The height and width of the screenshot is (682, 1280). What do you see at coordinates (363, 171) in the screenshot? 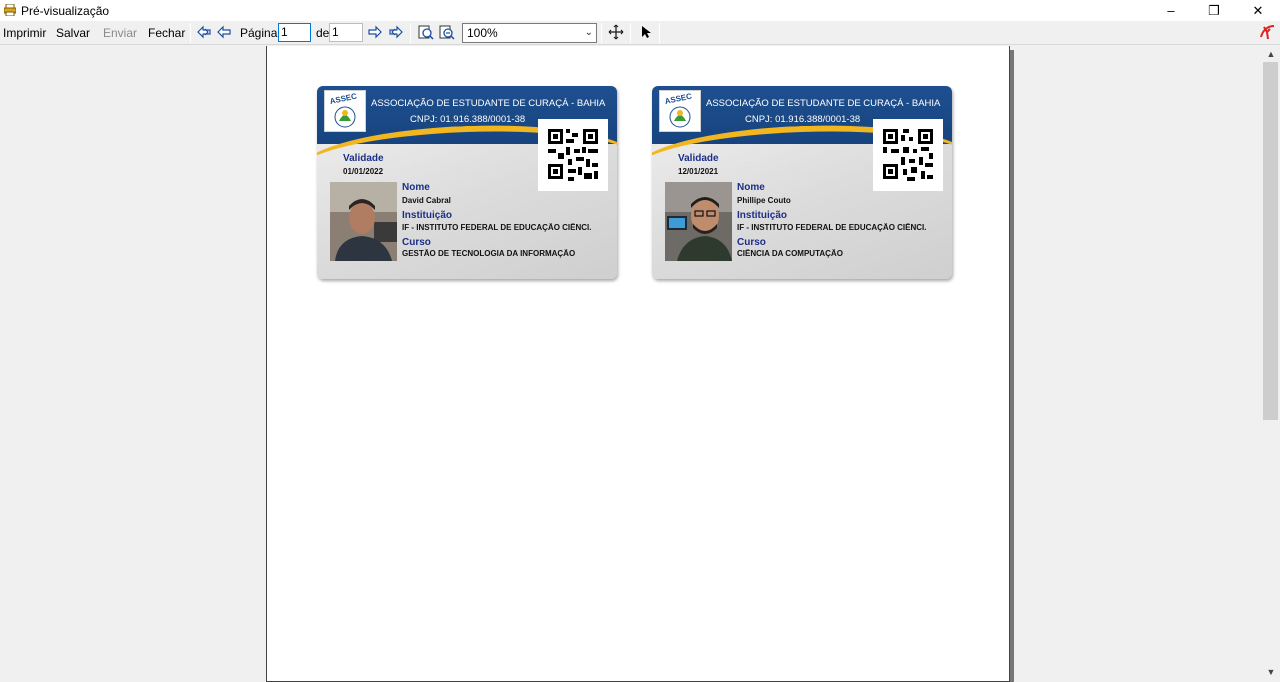
I see `validity-date: 01/01/2022` at bounding box center [363, 171].